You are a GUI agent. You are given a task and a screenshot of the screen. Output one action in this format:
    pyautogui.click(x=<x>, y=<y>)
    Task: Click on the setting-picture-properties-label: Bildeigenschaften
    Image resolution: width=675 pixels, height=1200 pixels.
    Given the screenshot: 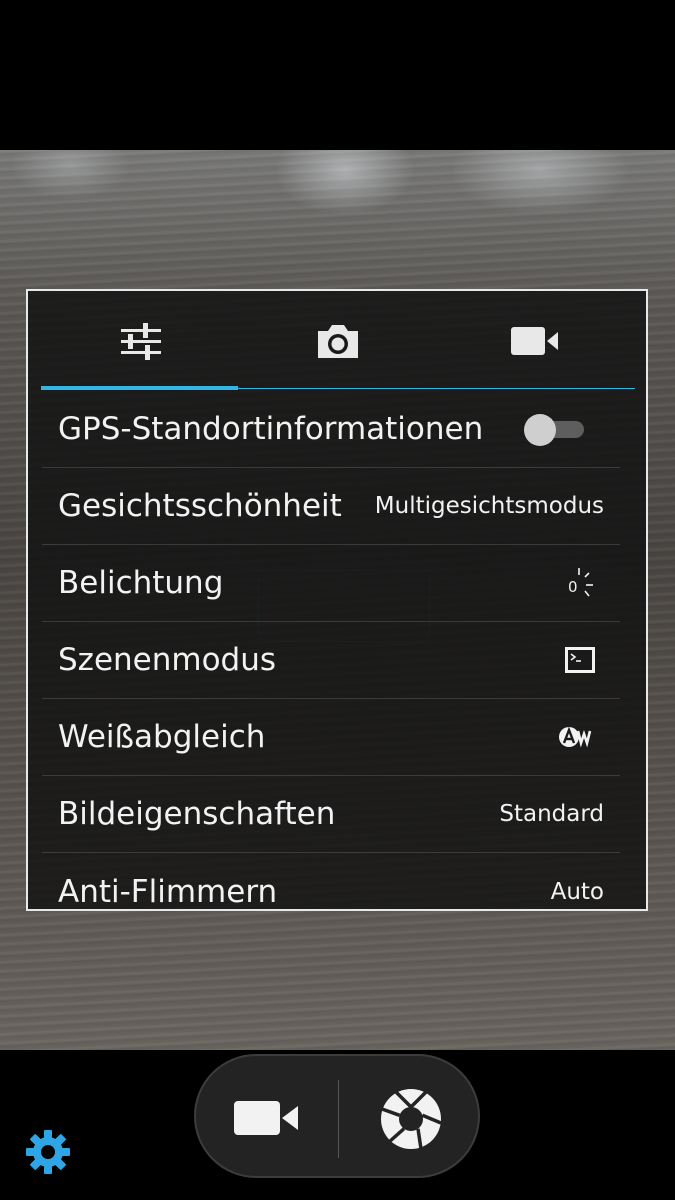 What is the action you would take?
    pyautogui.click(x=197, y=814)
    